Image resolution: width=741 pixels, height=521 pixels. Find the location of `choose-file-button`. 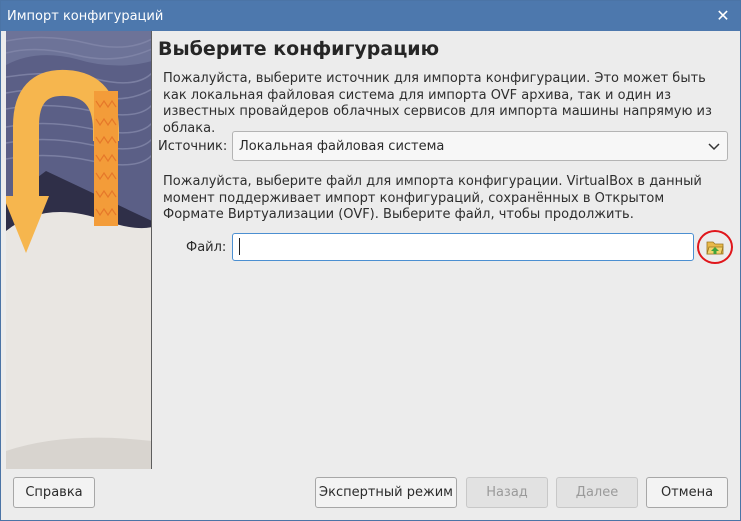

choose-file-button is located at coordinates (715, 247).